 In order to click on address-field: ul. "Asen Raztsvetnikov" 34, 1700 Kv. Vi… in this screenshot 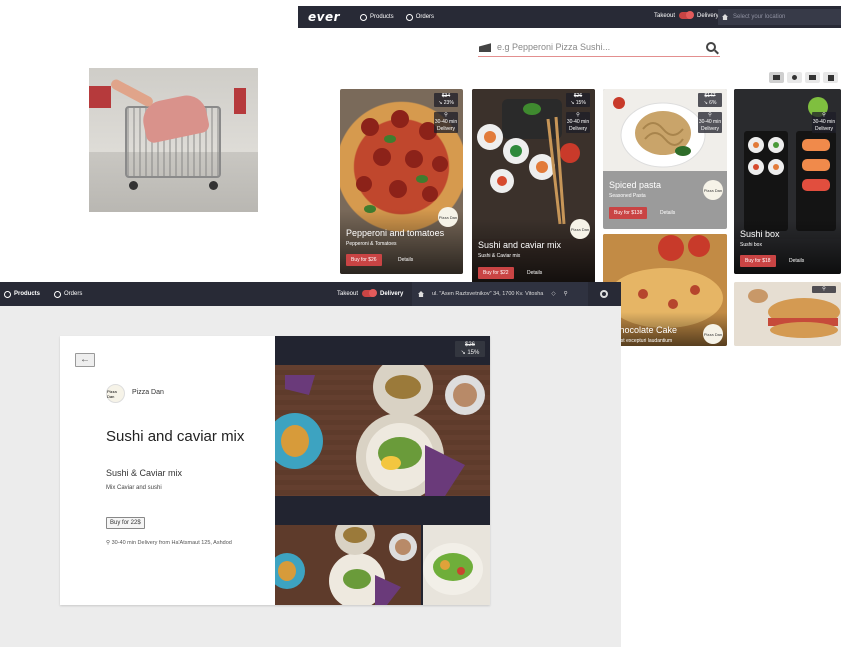, I will do `click(500, 294)`.